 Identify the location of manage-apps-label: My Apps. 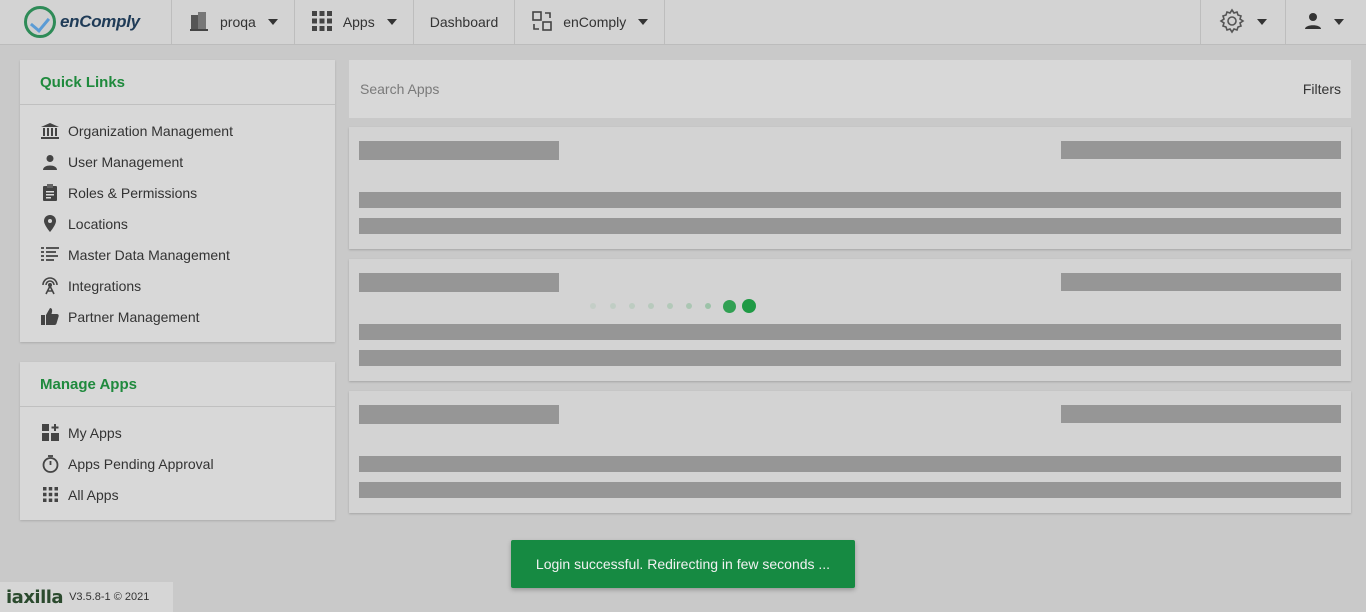
(95, 432).